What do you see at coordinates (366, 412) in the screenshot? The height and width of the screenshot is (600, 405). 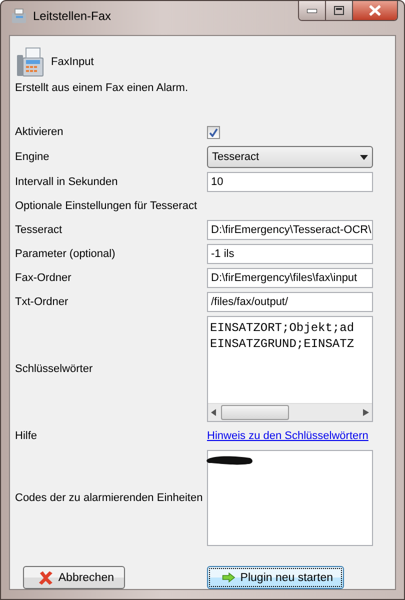 I see `scroll-right-icon` at bounding box center [366, 412].